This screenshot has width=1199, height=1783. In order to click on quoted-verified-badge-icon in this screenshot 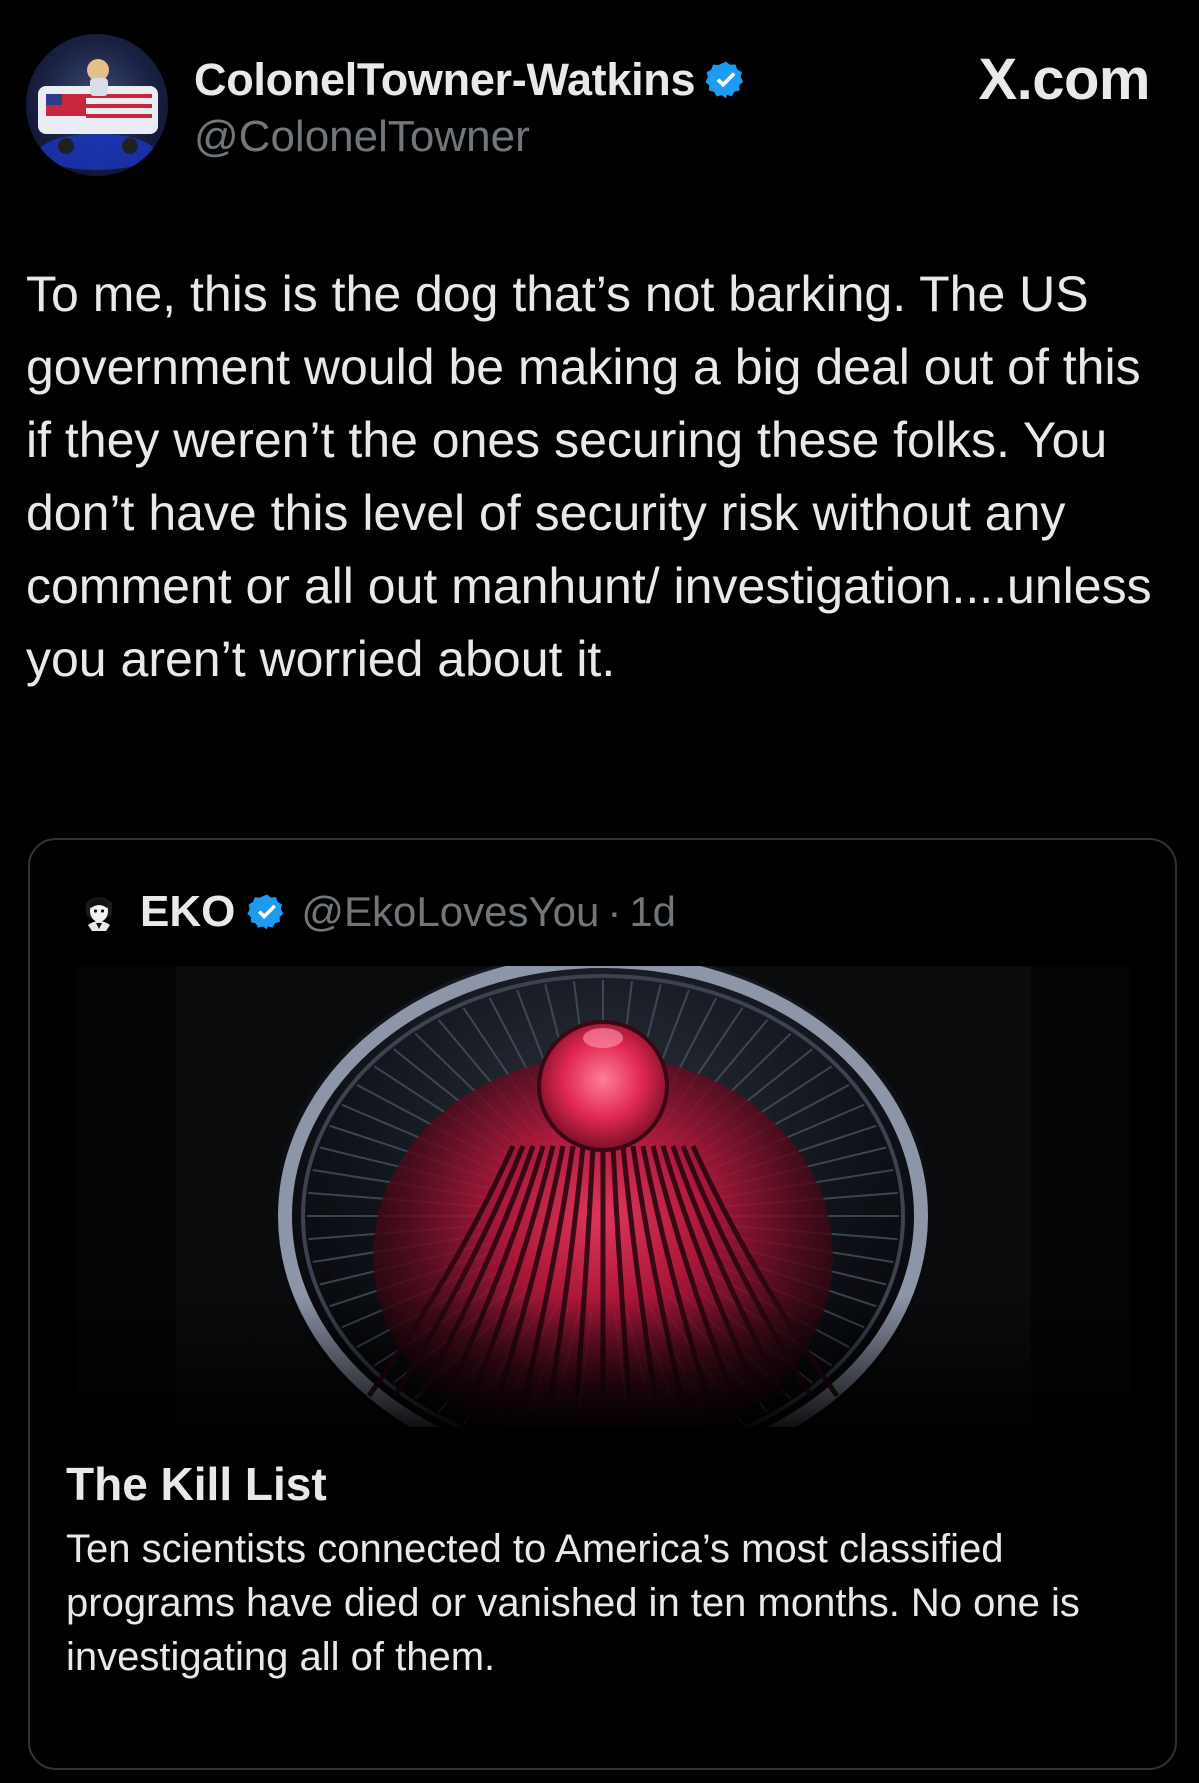, I will do `click(265, 912)`.